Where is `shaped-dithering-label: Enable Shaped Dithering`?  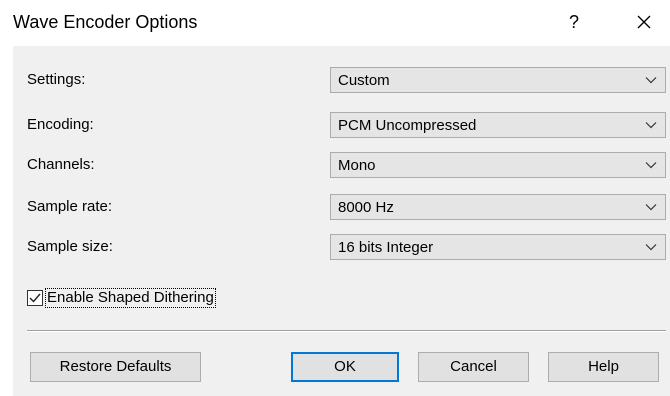 shaped-dithering-label: Enable Shaped Dithering is located at coordinates (130, 298).